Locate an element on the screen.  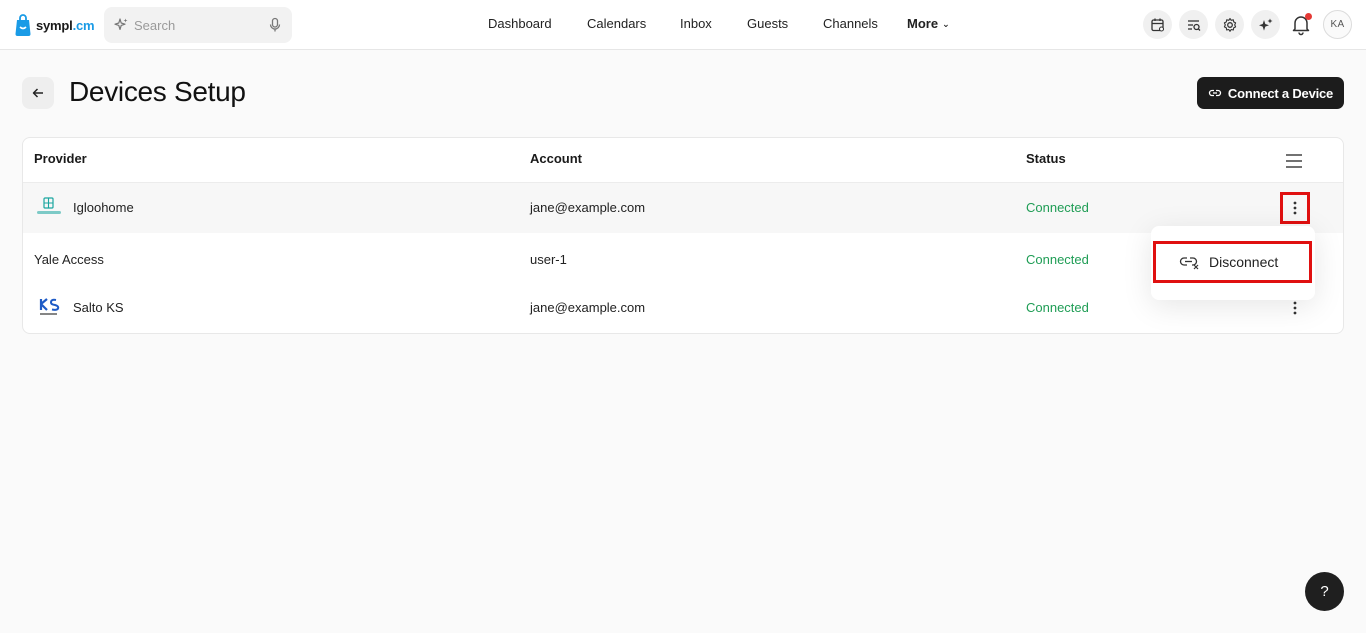
connect-device-label: Connect a Device is located at coordinates (1280, 93).